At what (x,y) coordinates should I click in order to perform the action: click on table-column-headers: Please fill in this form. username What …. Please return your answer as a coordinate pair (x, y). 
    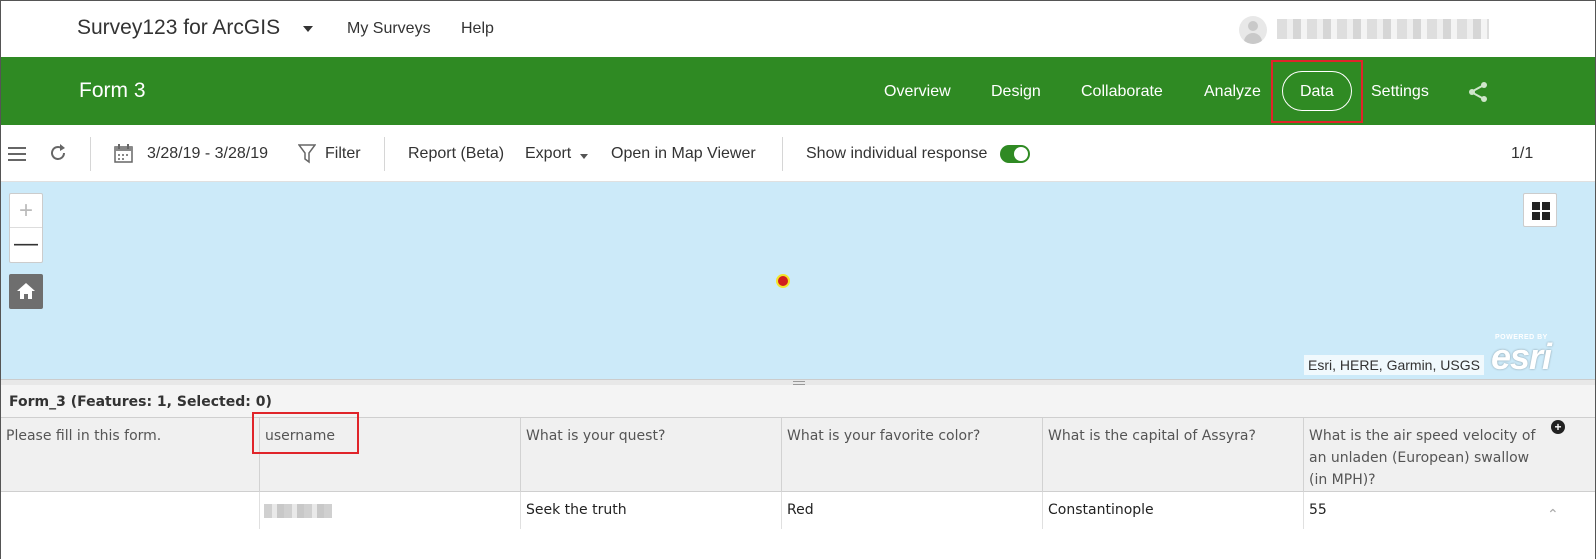
    Looking at the image, I should click on (798, 455).